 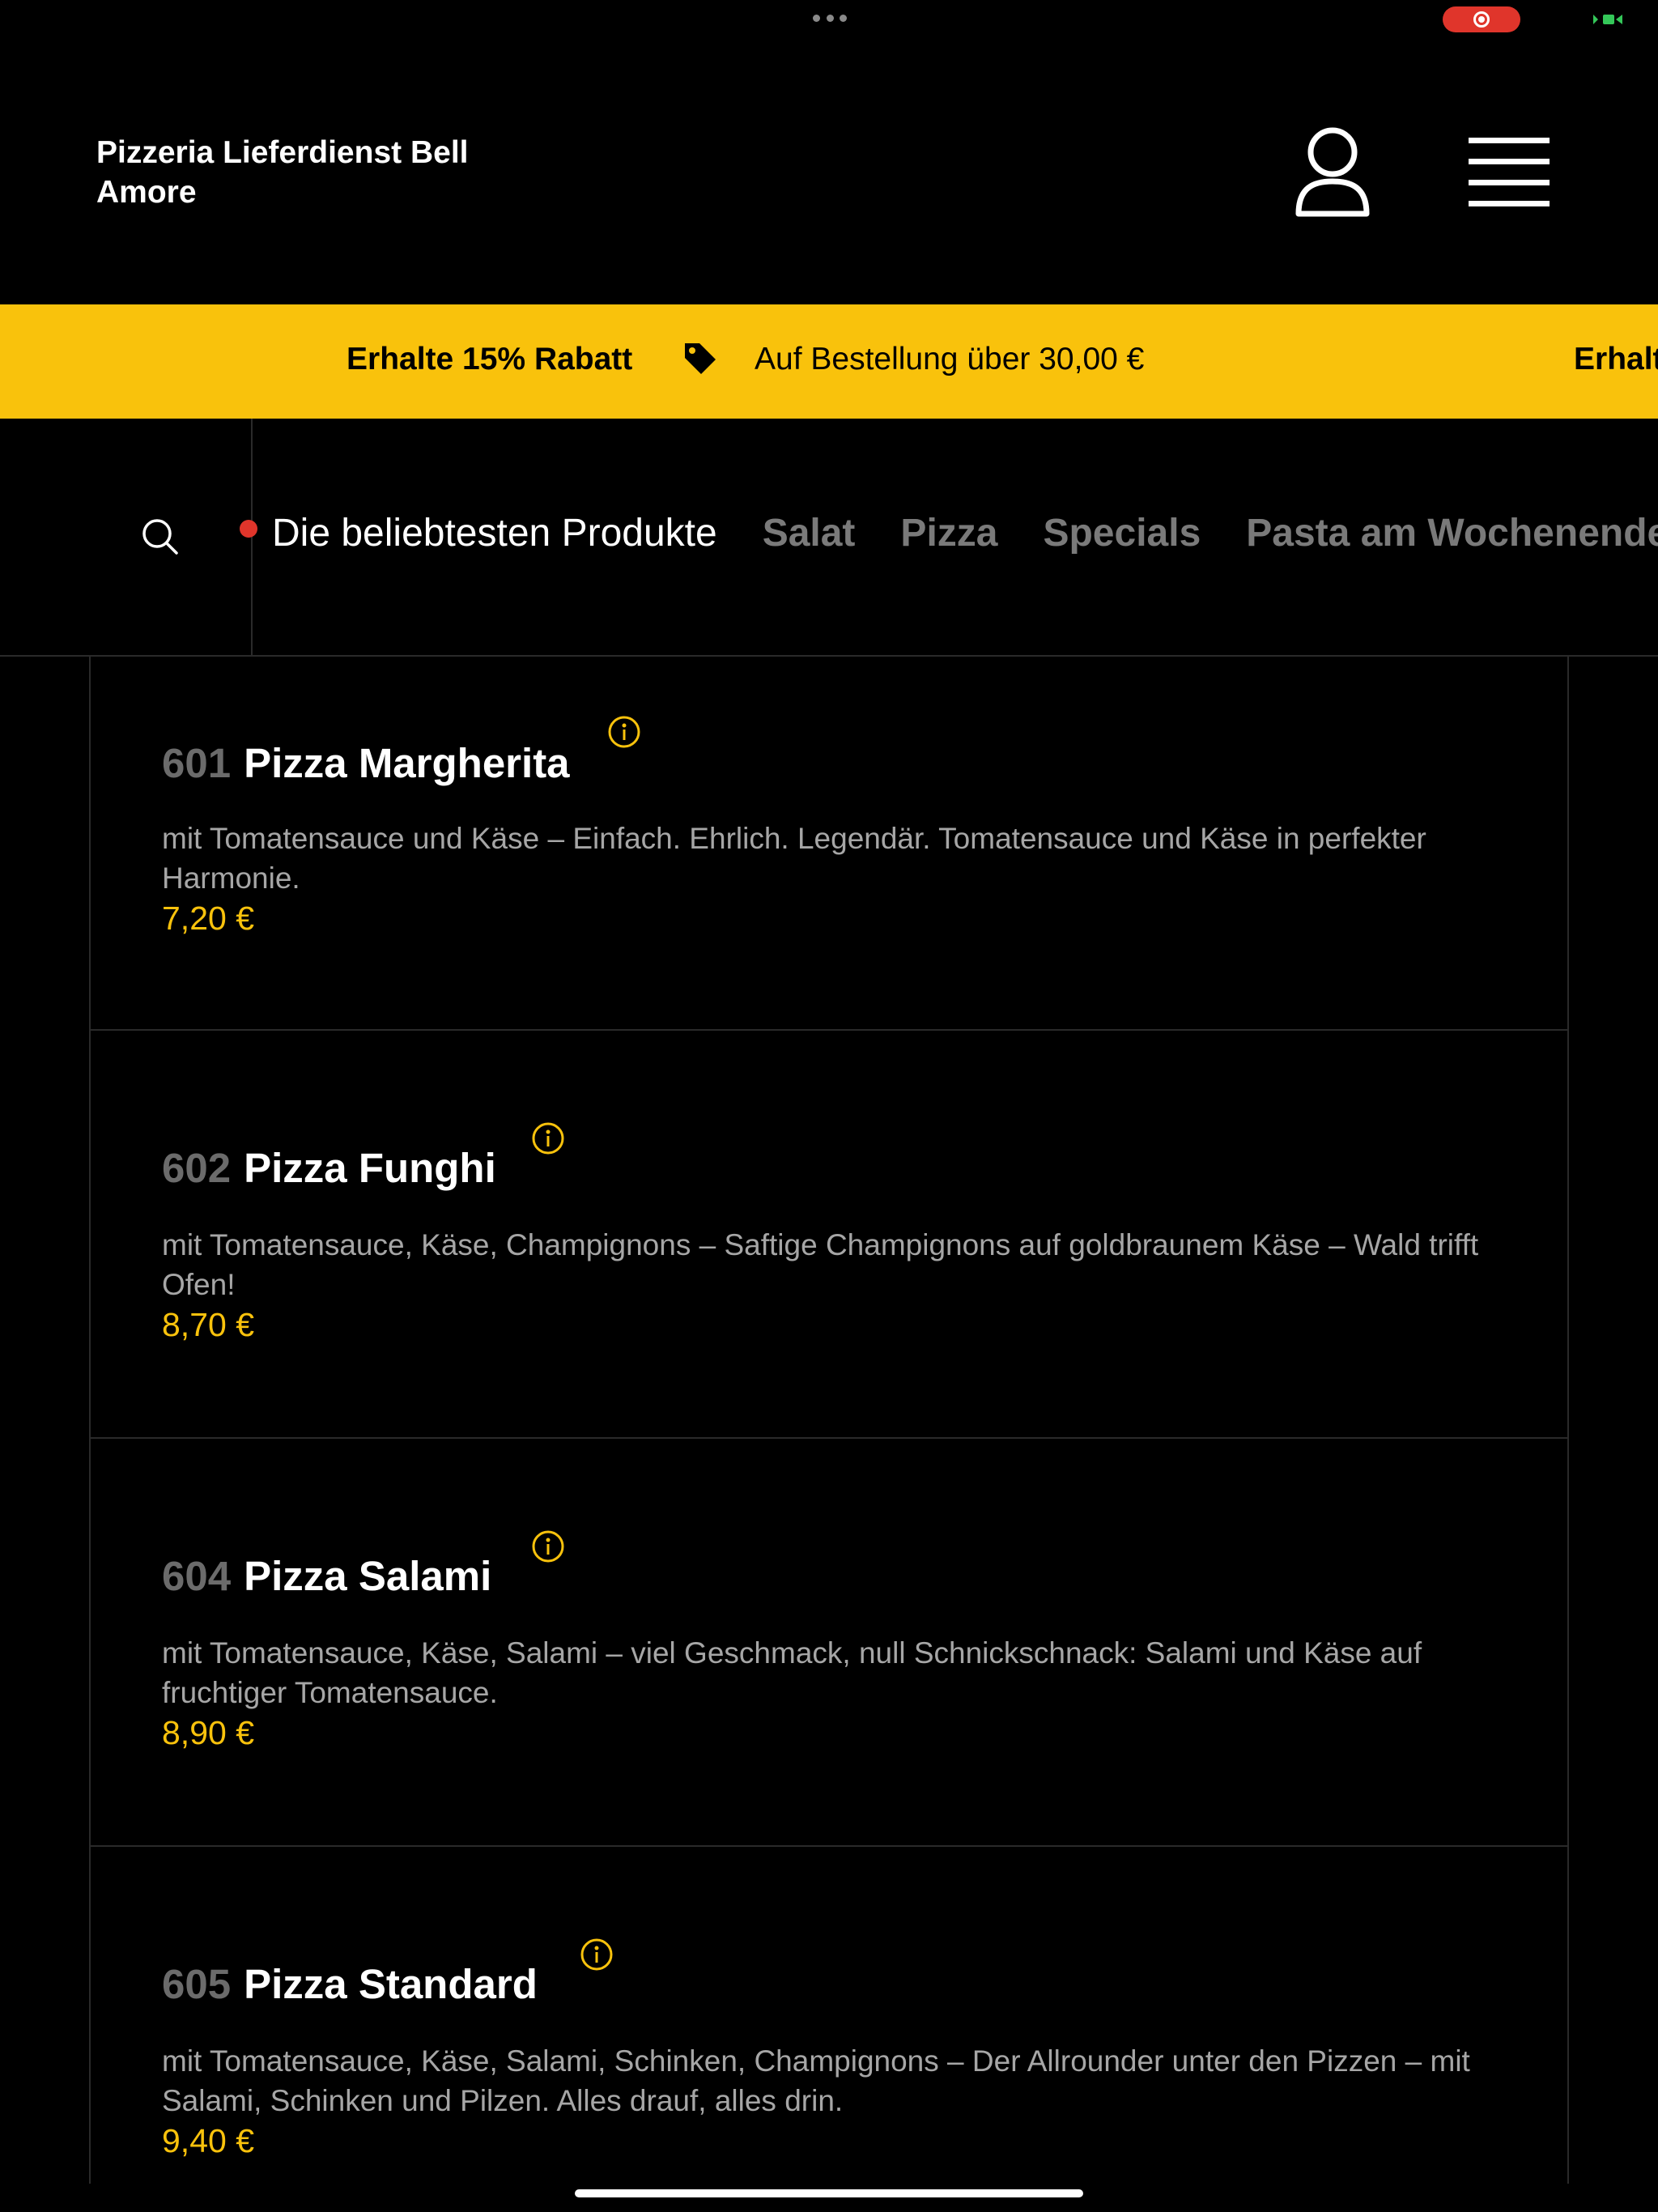 I want to click on screen-recording-indicator, so click(x=1481, y=19).